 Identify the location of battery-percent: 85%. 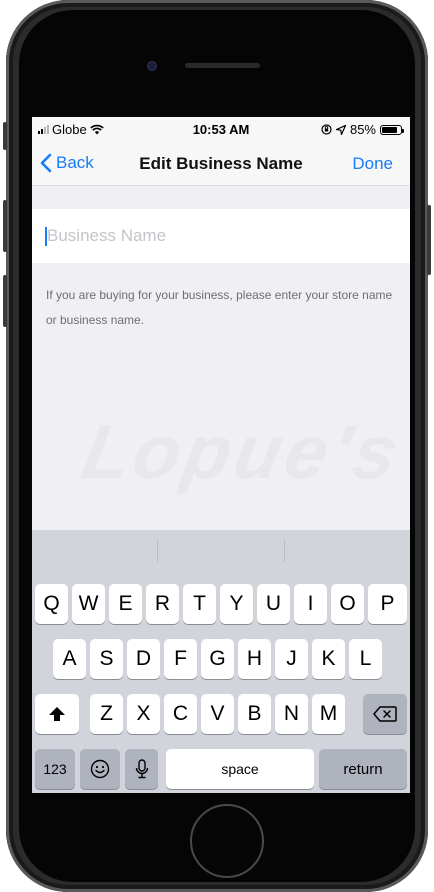
(362, 129).